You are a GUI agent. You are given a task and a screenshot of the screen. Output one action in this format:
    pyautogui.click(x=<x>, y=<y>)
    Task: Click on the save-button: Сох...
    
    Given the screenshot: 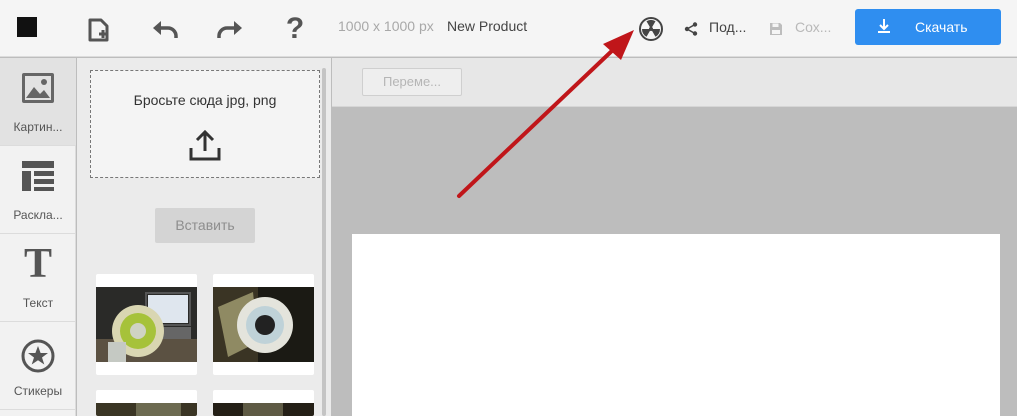 What is the action you would take?
    pyautogui.click(x=813, y=27)
    